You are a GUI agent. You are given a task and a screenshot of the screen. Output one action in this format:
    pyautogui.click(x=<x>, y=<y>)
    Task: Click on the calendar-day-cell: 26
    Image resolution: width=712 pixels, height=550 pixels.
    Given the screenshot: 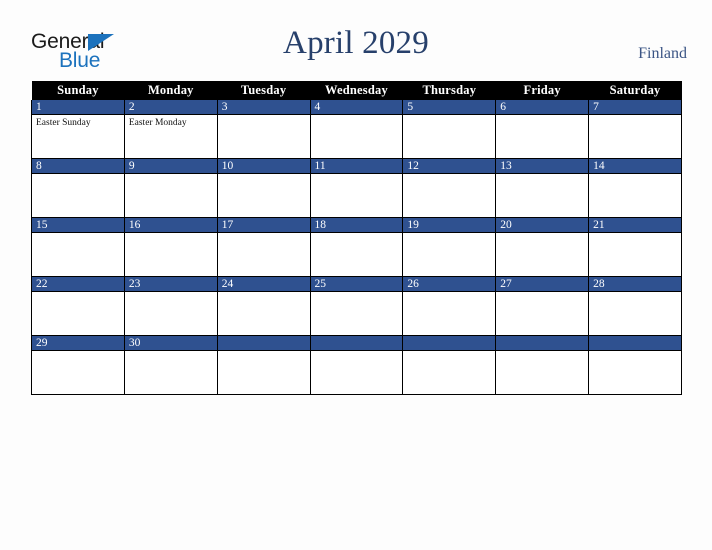 What is the action you would take?
    pyautogui.click(x=449, y=306)
    